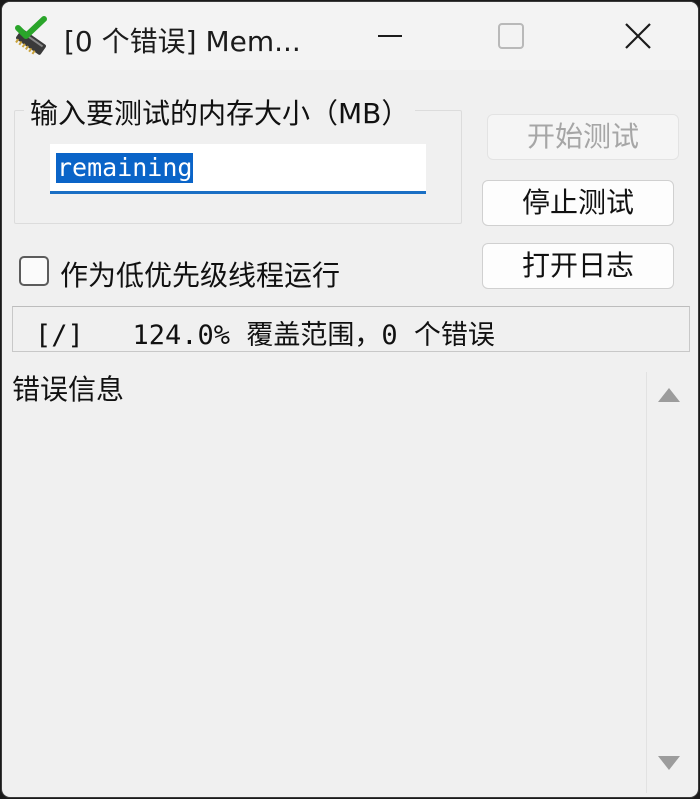 This screenshot has height=799, width=700. I want to click on memtest-check-icon, so click(32, 36).